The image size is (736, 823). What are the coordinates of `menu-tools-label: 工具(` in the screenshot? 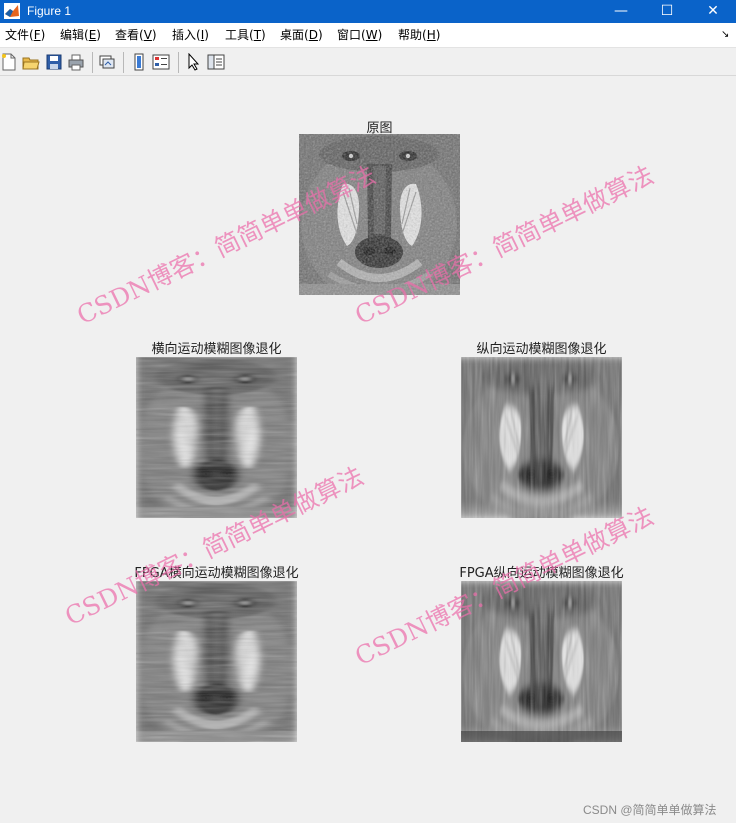 It's located at (239, 35).